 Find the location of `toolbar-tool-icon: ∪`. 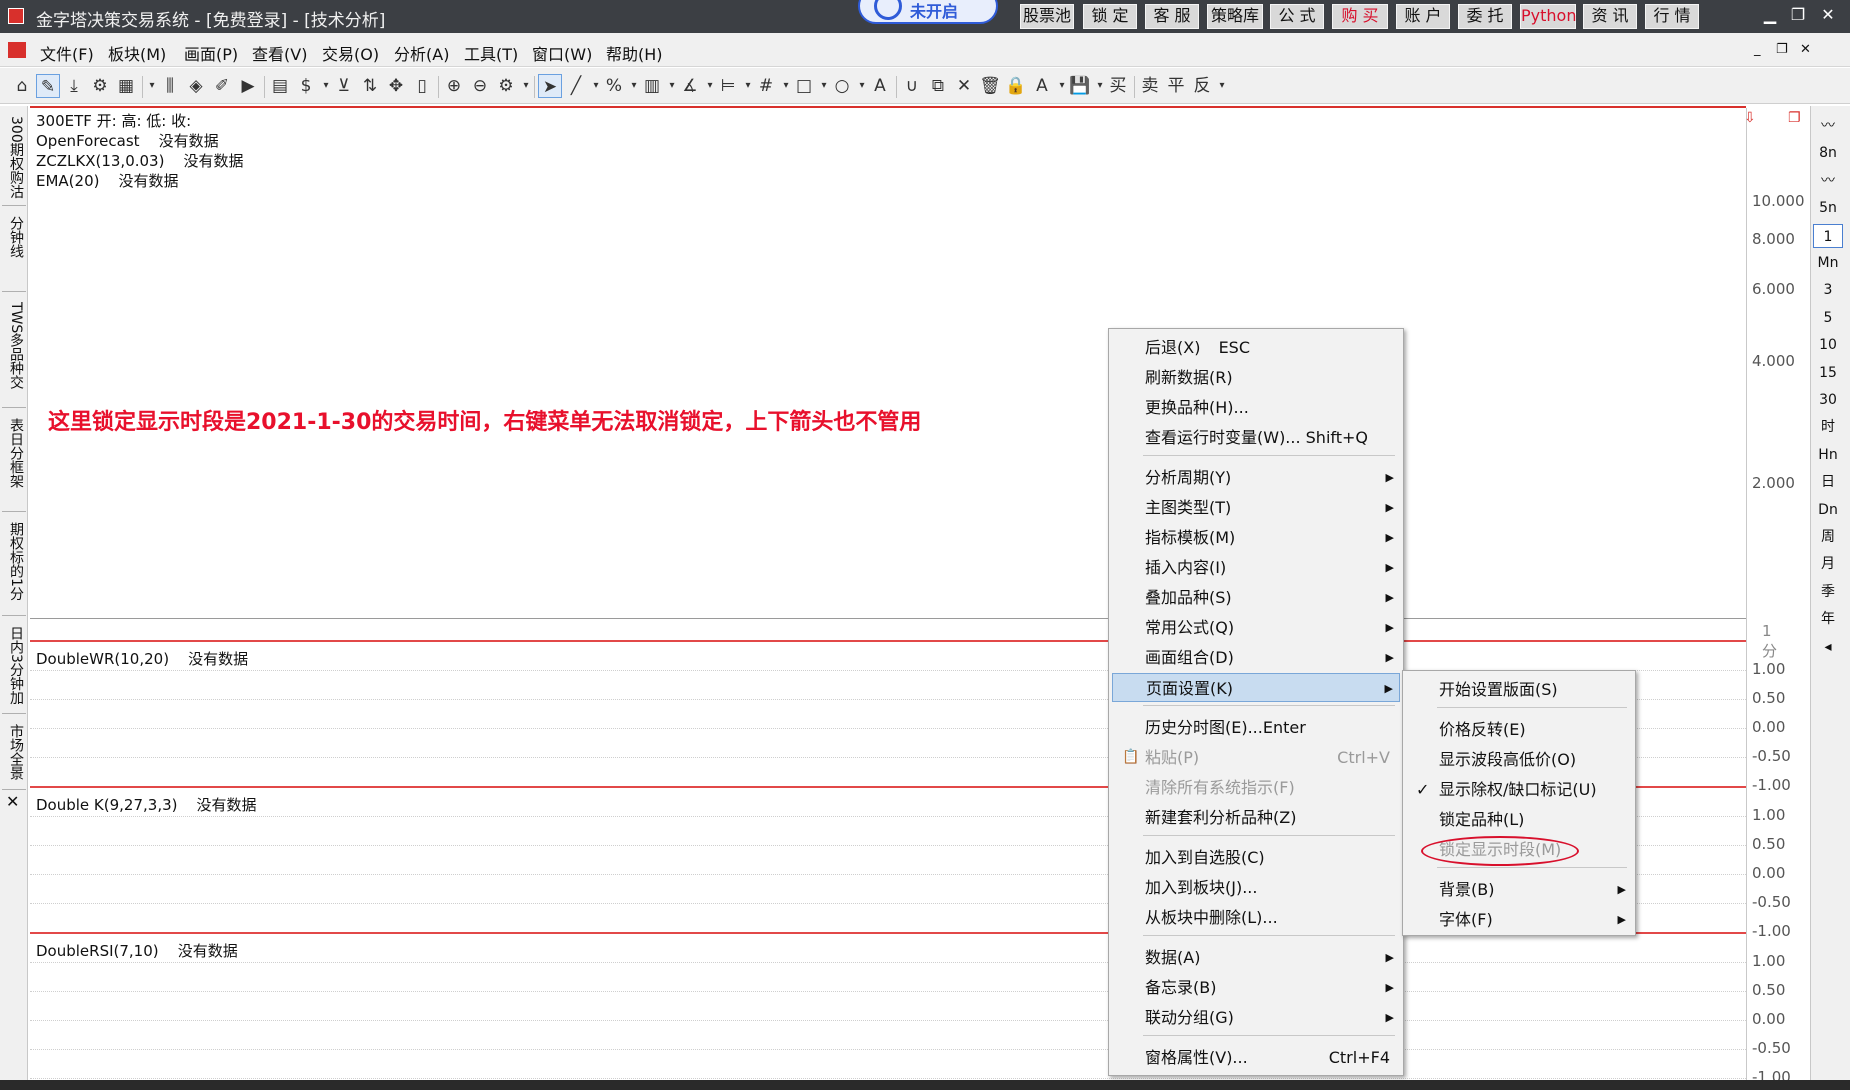

toolbar-tool-icon: ∪ is located at coordinates (912, 86).